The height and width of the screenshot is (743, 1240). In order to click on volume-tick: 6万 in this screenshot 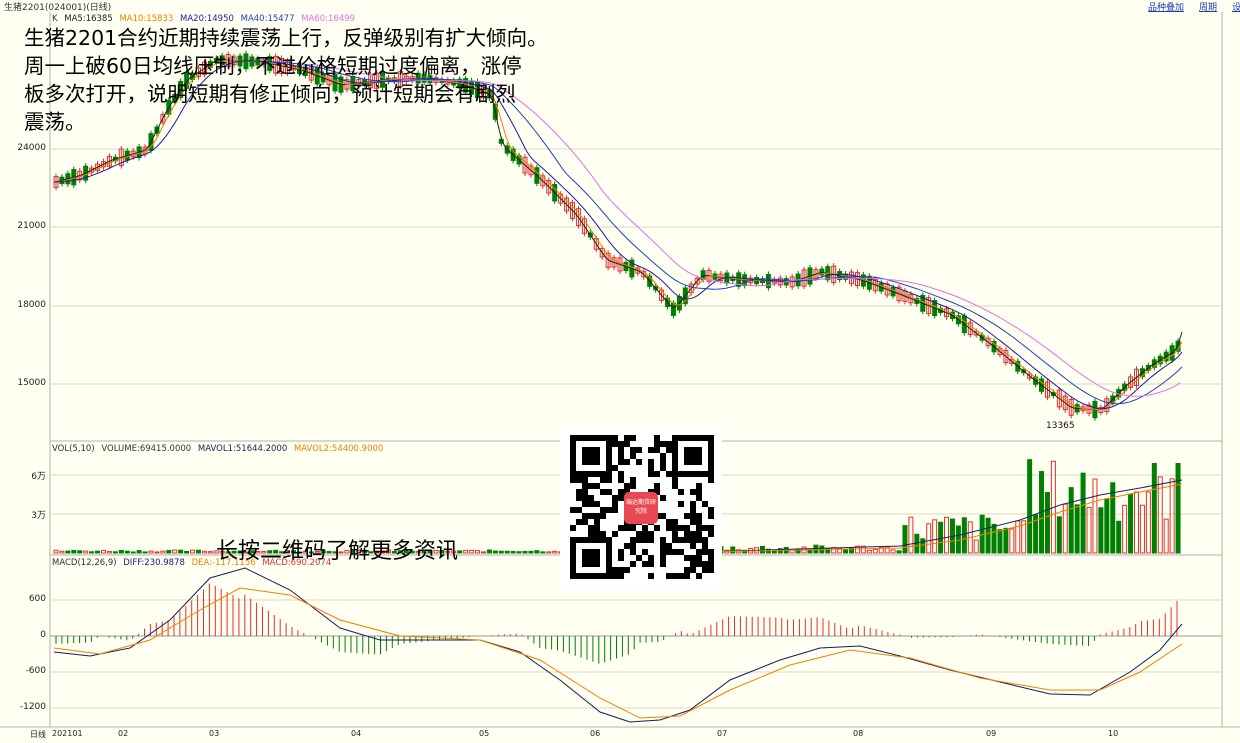, I will do `click(38, 477)`.